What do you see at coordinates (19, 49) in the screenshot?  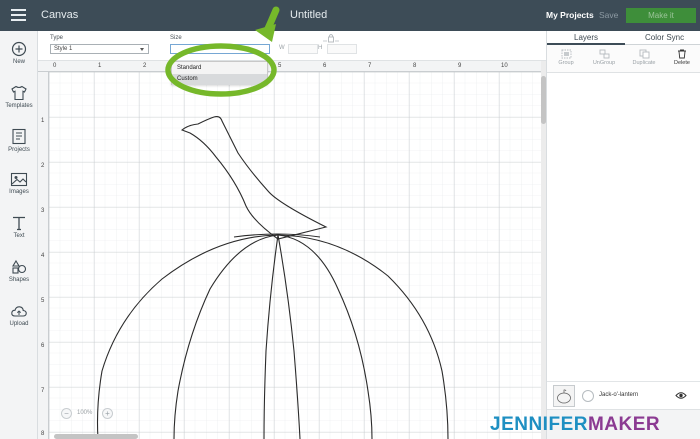 I see `plus-circle-icon` at bounding box center [19, 49].